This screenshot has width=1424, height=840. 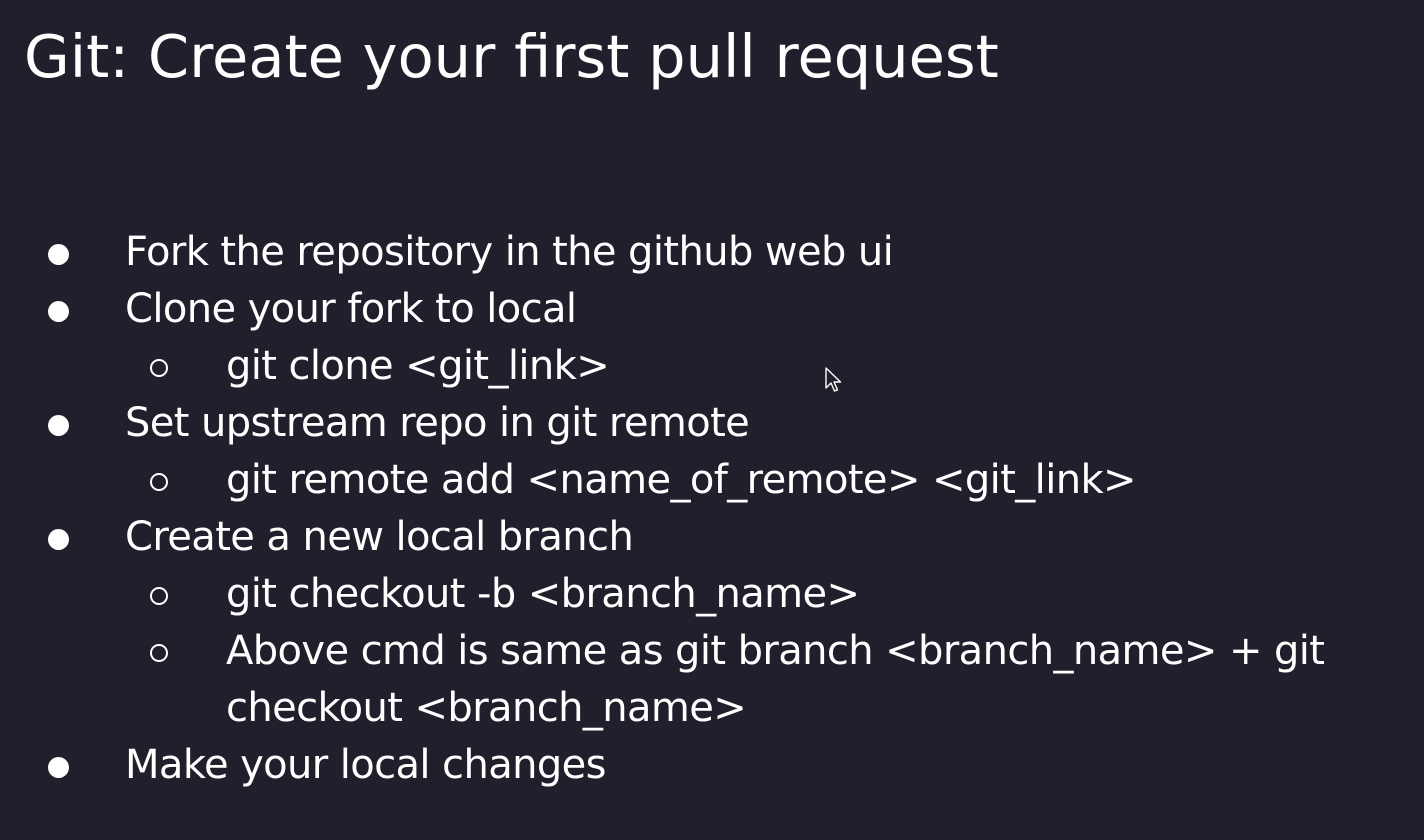 What do you see at coordinates (379, 537) in the screenshot?
I see `list-item-text: Create a new local branch` at bounding box center [379, 537].